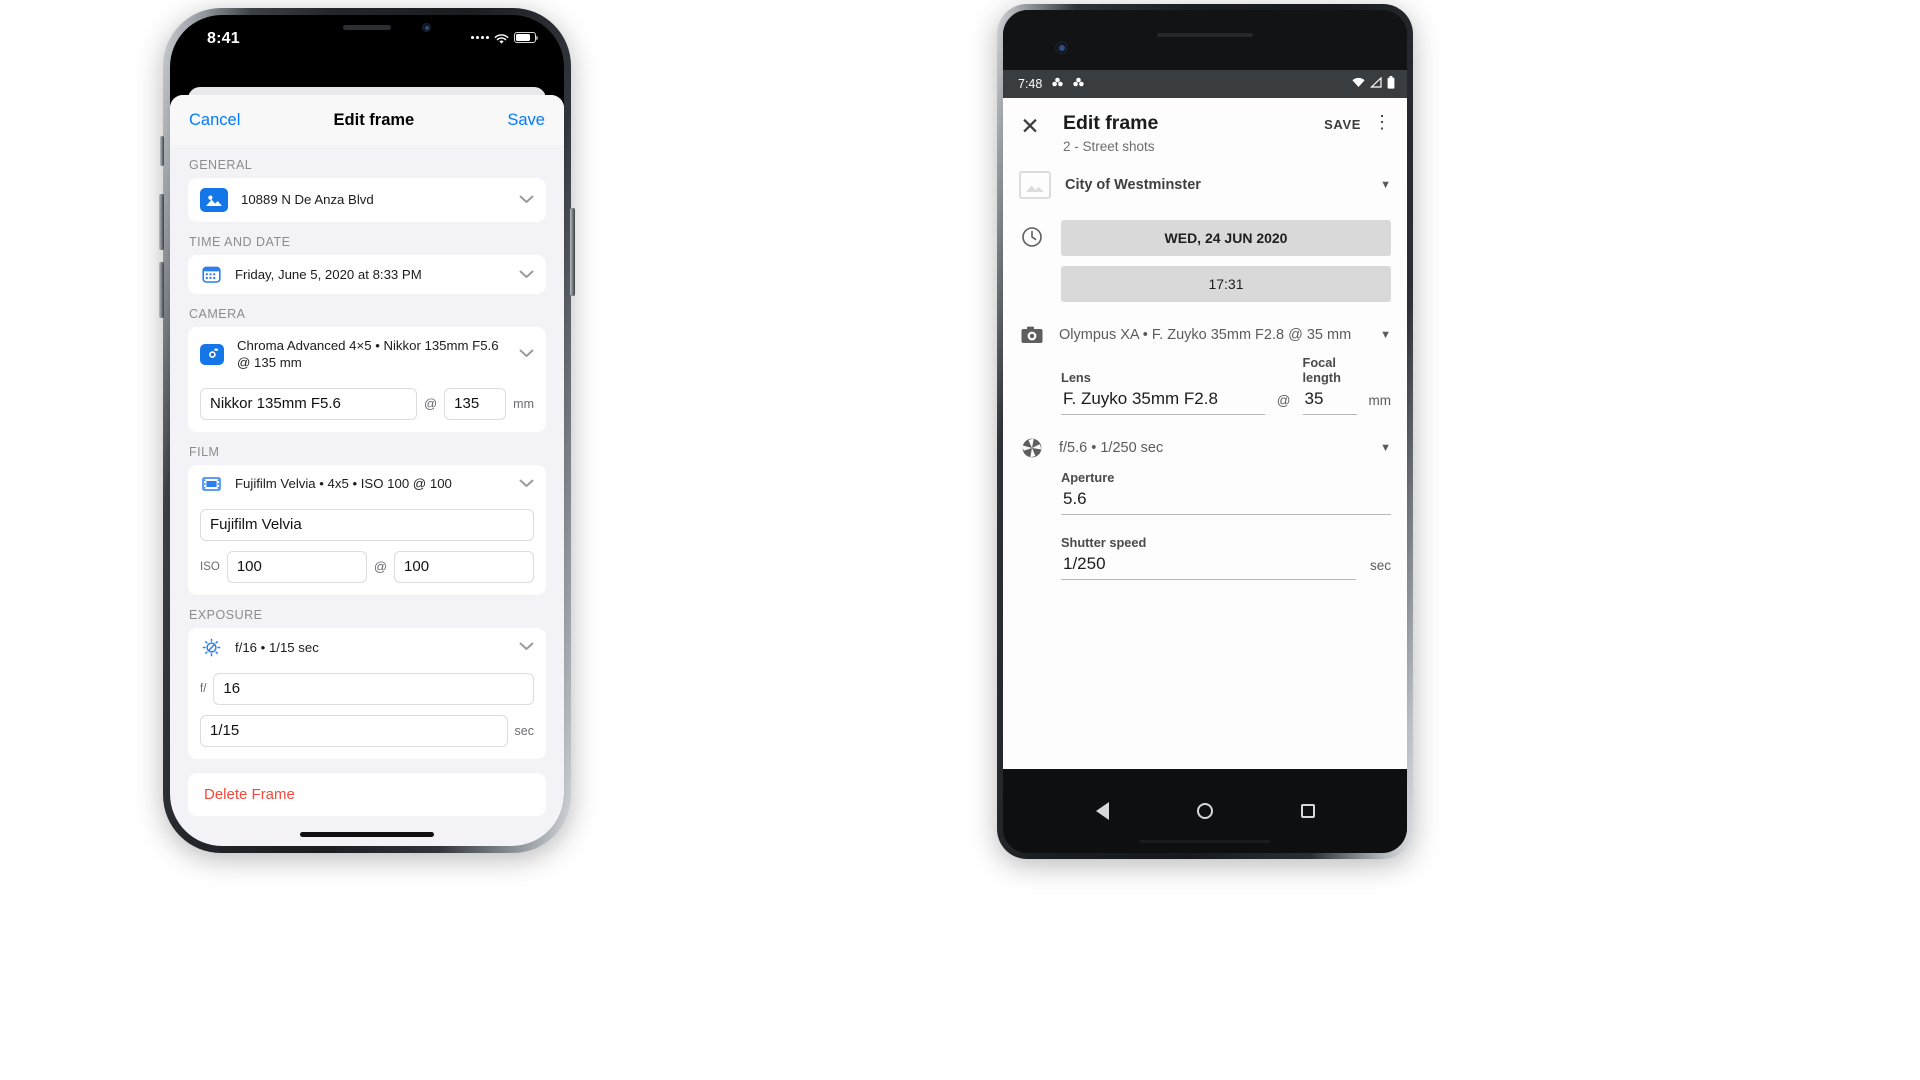 This screenshot has height=1080, width=1920. I want to click on clock-icon, so click(1032, 239).